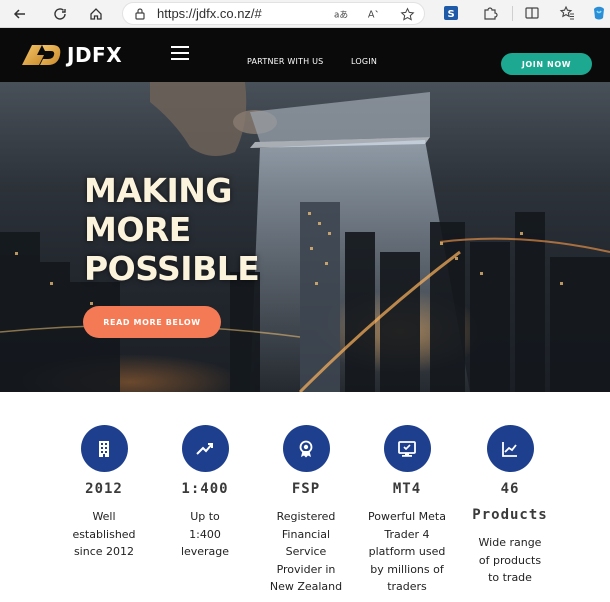 This screenshot has height=602, width=610. I want to click on text-size-icon: A, so click(374, 14).